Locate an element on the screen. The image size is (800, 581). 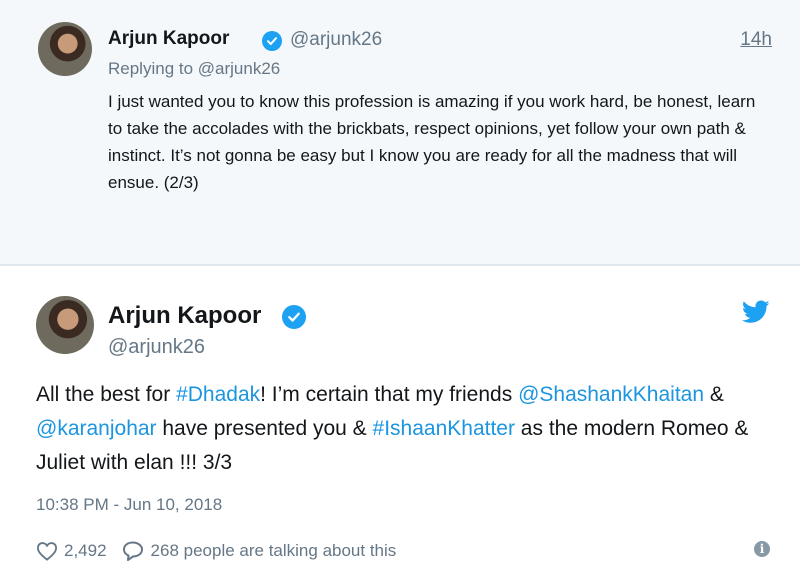
heart-icon is located at coordinates (47, 551).